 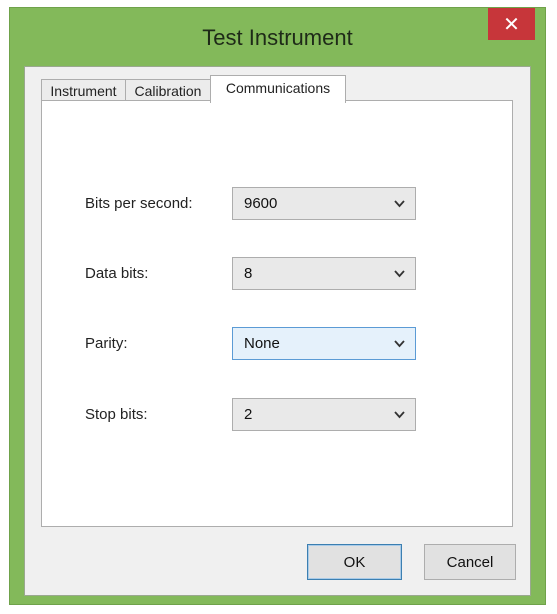 I want to click on title-bar: Test Instrument ✕, so click(x=277, y=37).